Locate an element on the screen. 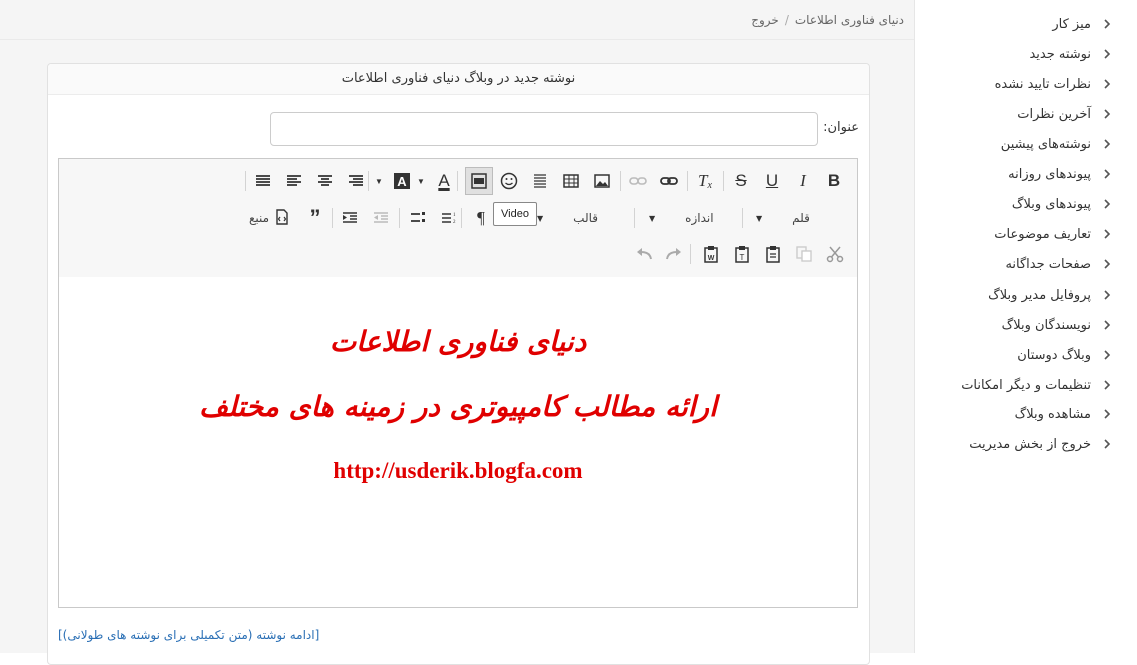 The height and width of the screenshot is (665, 1137). align-center-icon is located at coordinates (325, 181).